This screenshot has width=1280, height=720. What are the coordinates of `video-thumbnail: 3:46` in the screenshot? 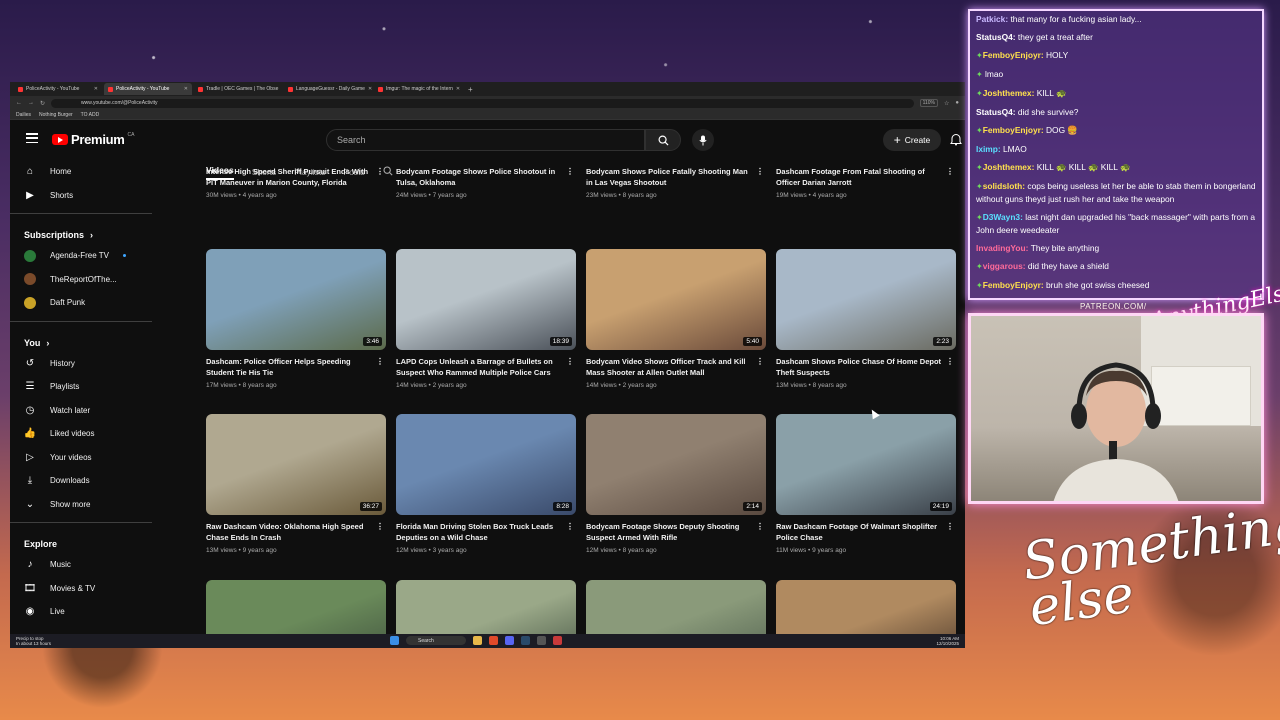 It's located at (296, 299).